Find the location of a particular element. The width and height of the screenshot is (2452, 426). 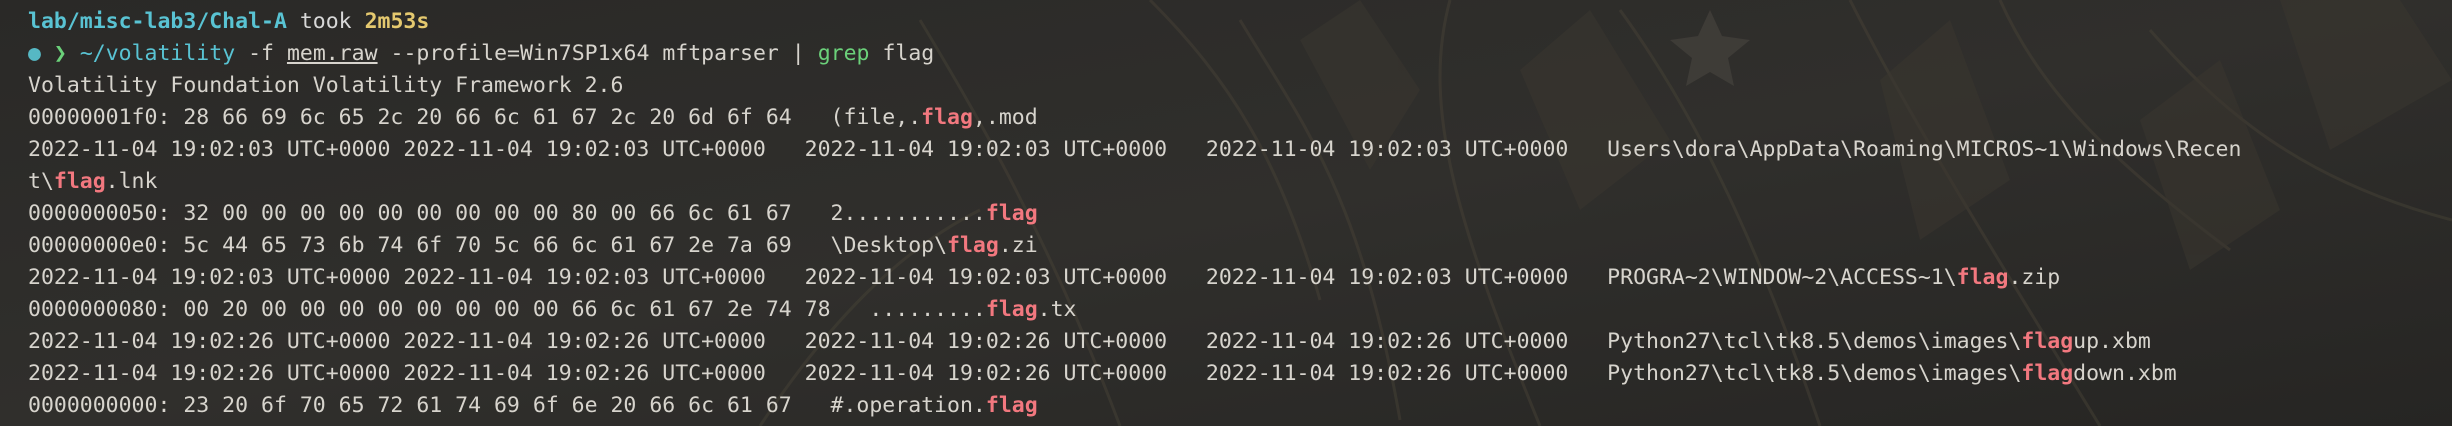

output-text: .lnk is located at coordinates (131, 181).